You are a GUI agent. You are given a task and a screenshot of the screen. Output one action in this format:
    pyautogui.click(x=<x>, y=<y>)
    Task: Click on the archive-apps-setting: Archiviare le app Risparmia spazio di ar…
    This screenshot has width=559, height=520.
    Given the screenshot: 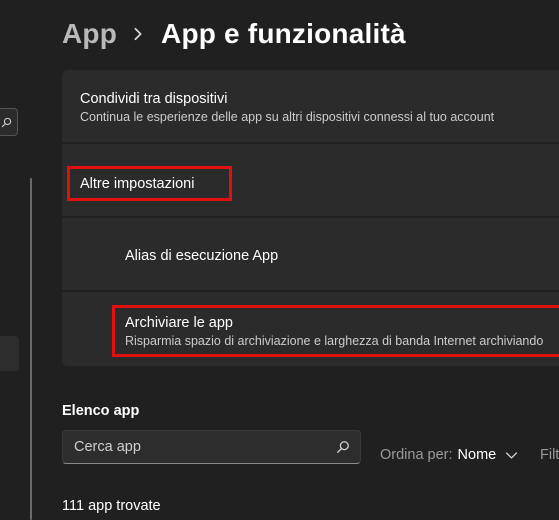 What is the action you would take?
    pyautogui.click(x=310, y=329)
    